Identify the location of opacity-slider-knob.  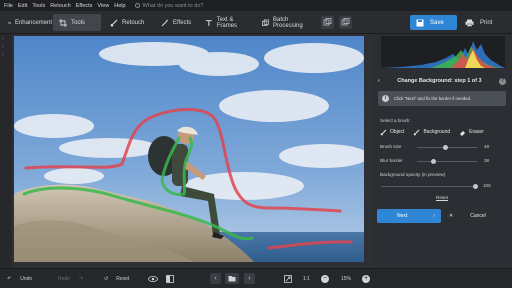
(475, 186).